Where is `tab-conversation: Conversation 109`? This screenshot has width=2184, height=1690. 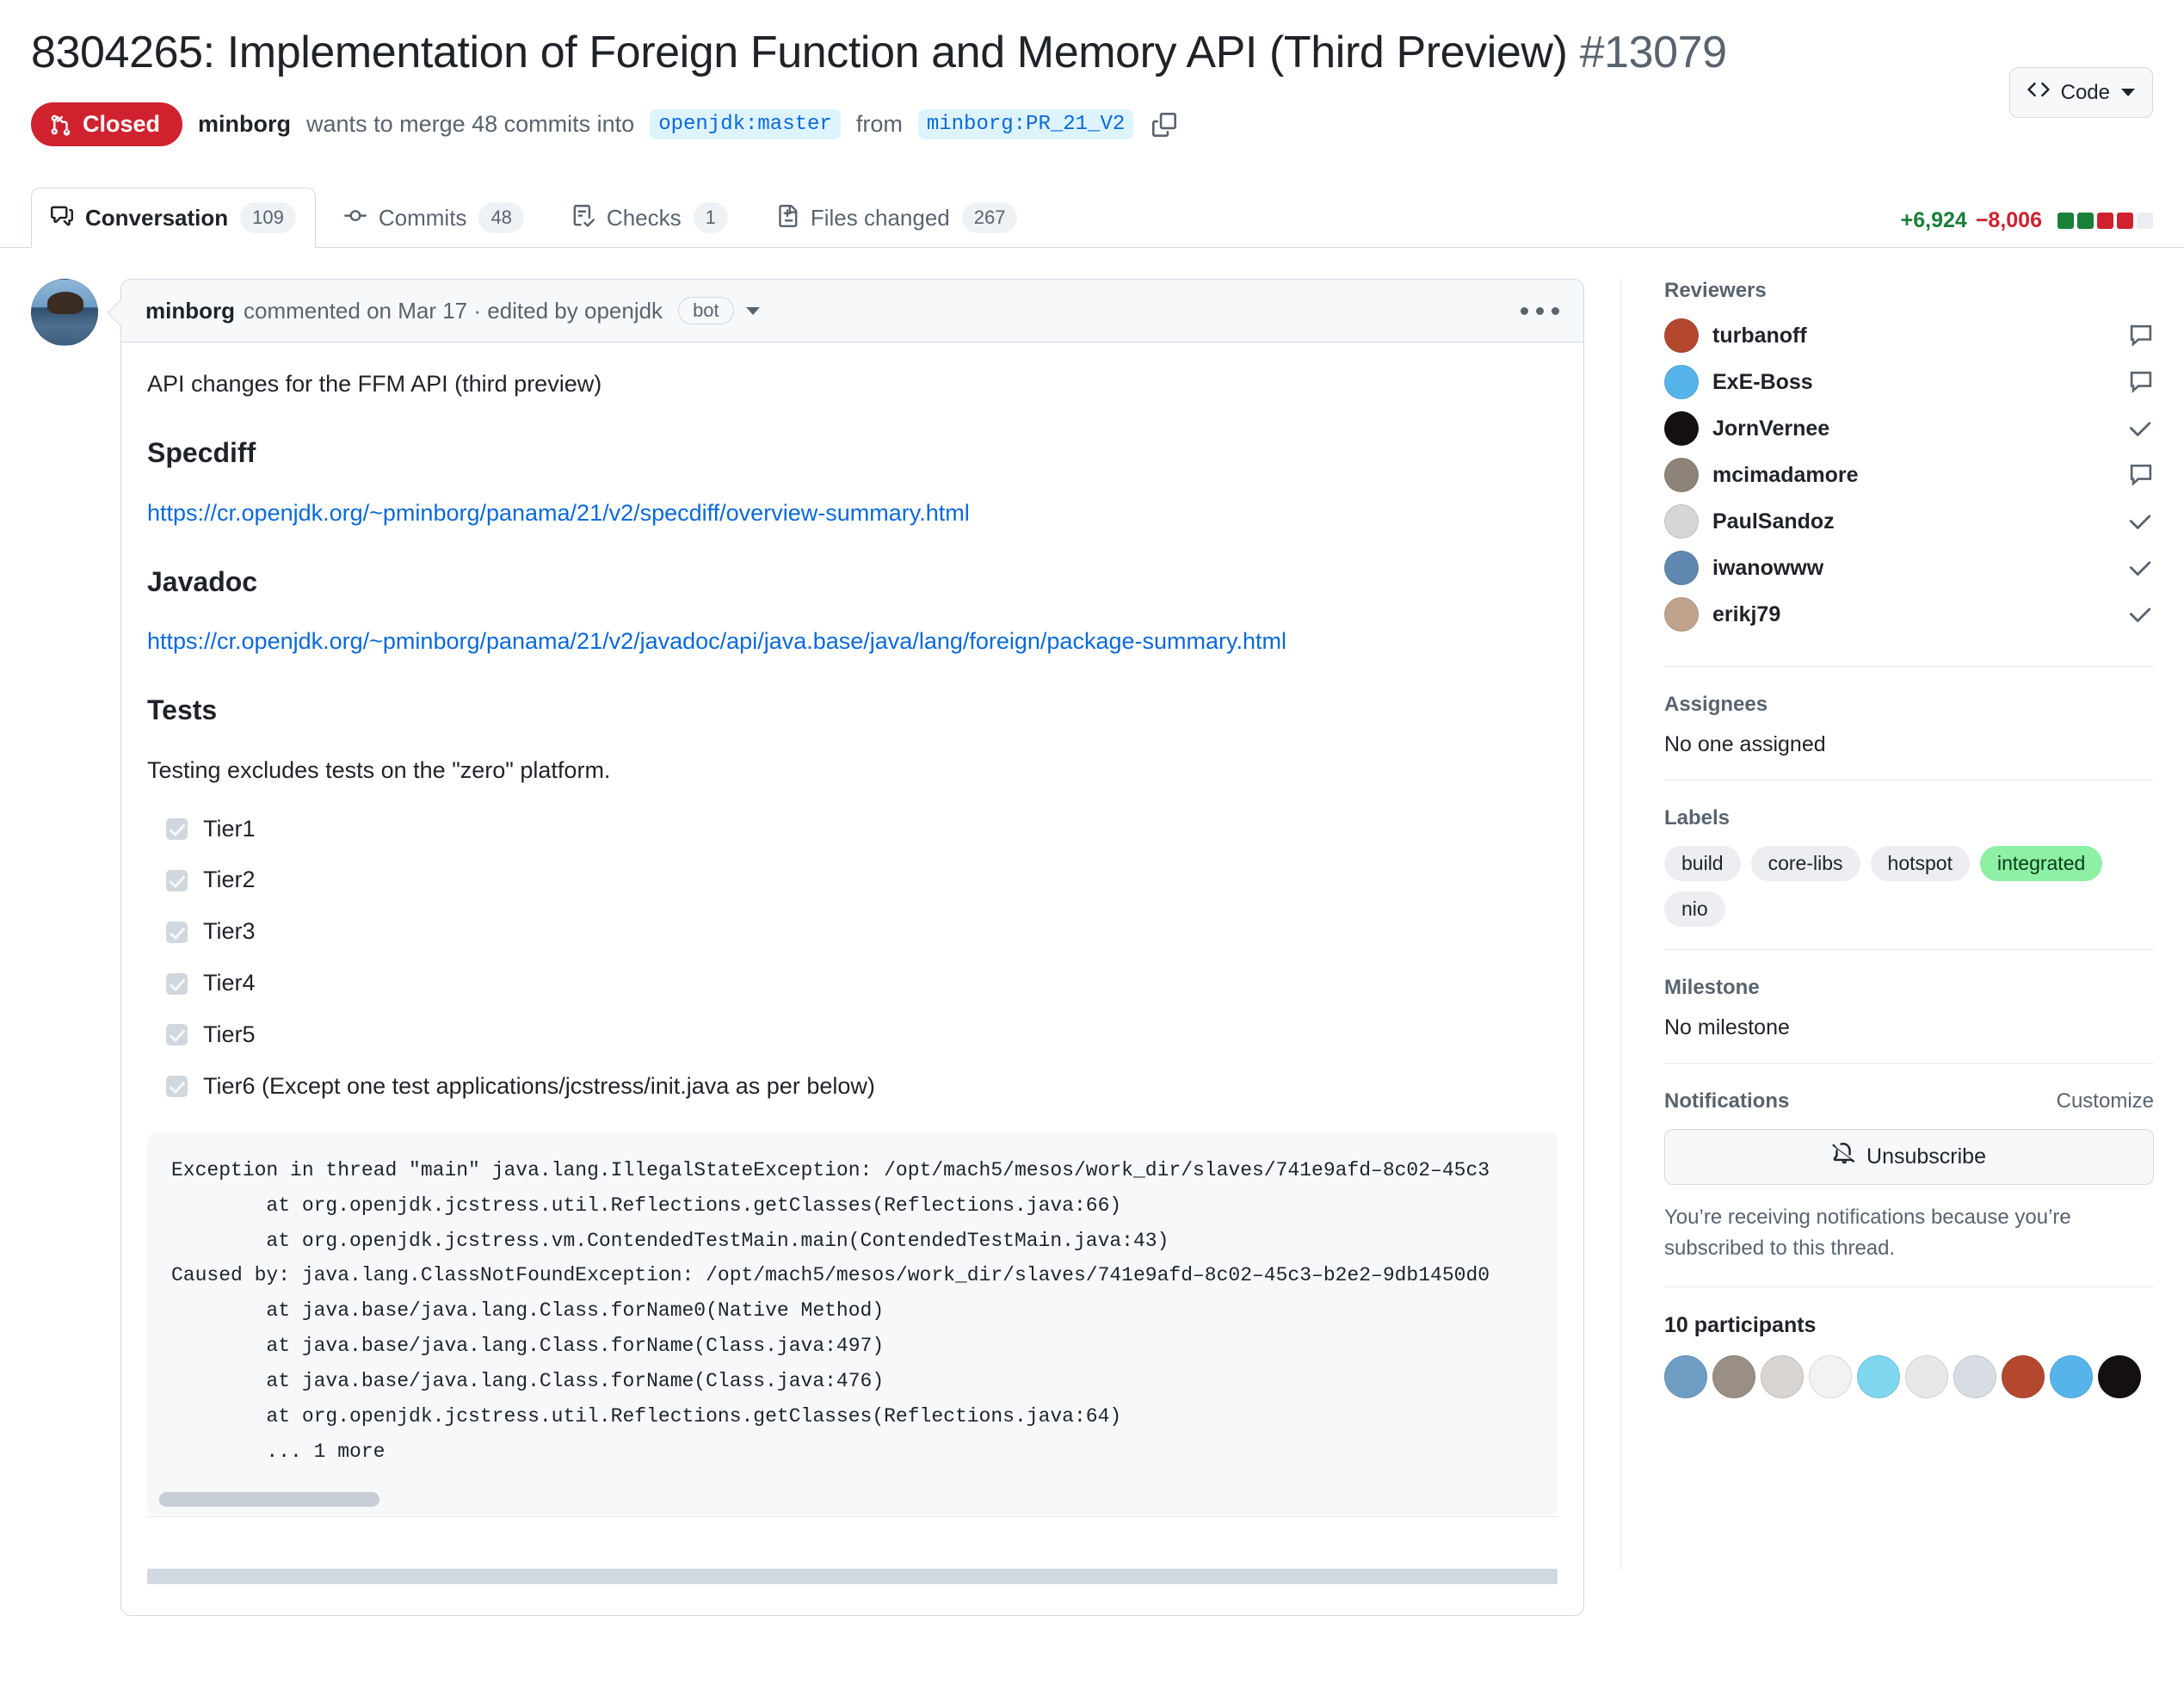
tab-conversation: Conversation 109 is located at coordinates (173, 218).